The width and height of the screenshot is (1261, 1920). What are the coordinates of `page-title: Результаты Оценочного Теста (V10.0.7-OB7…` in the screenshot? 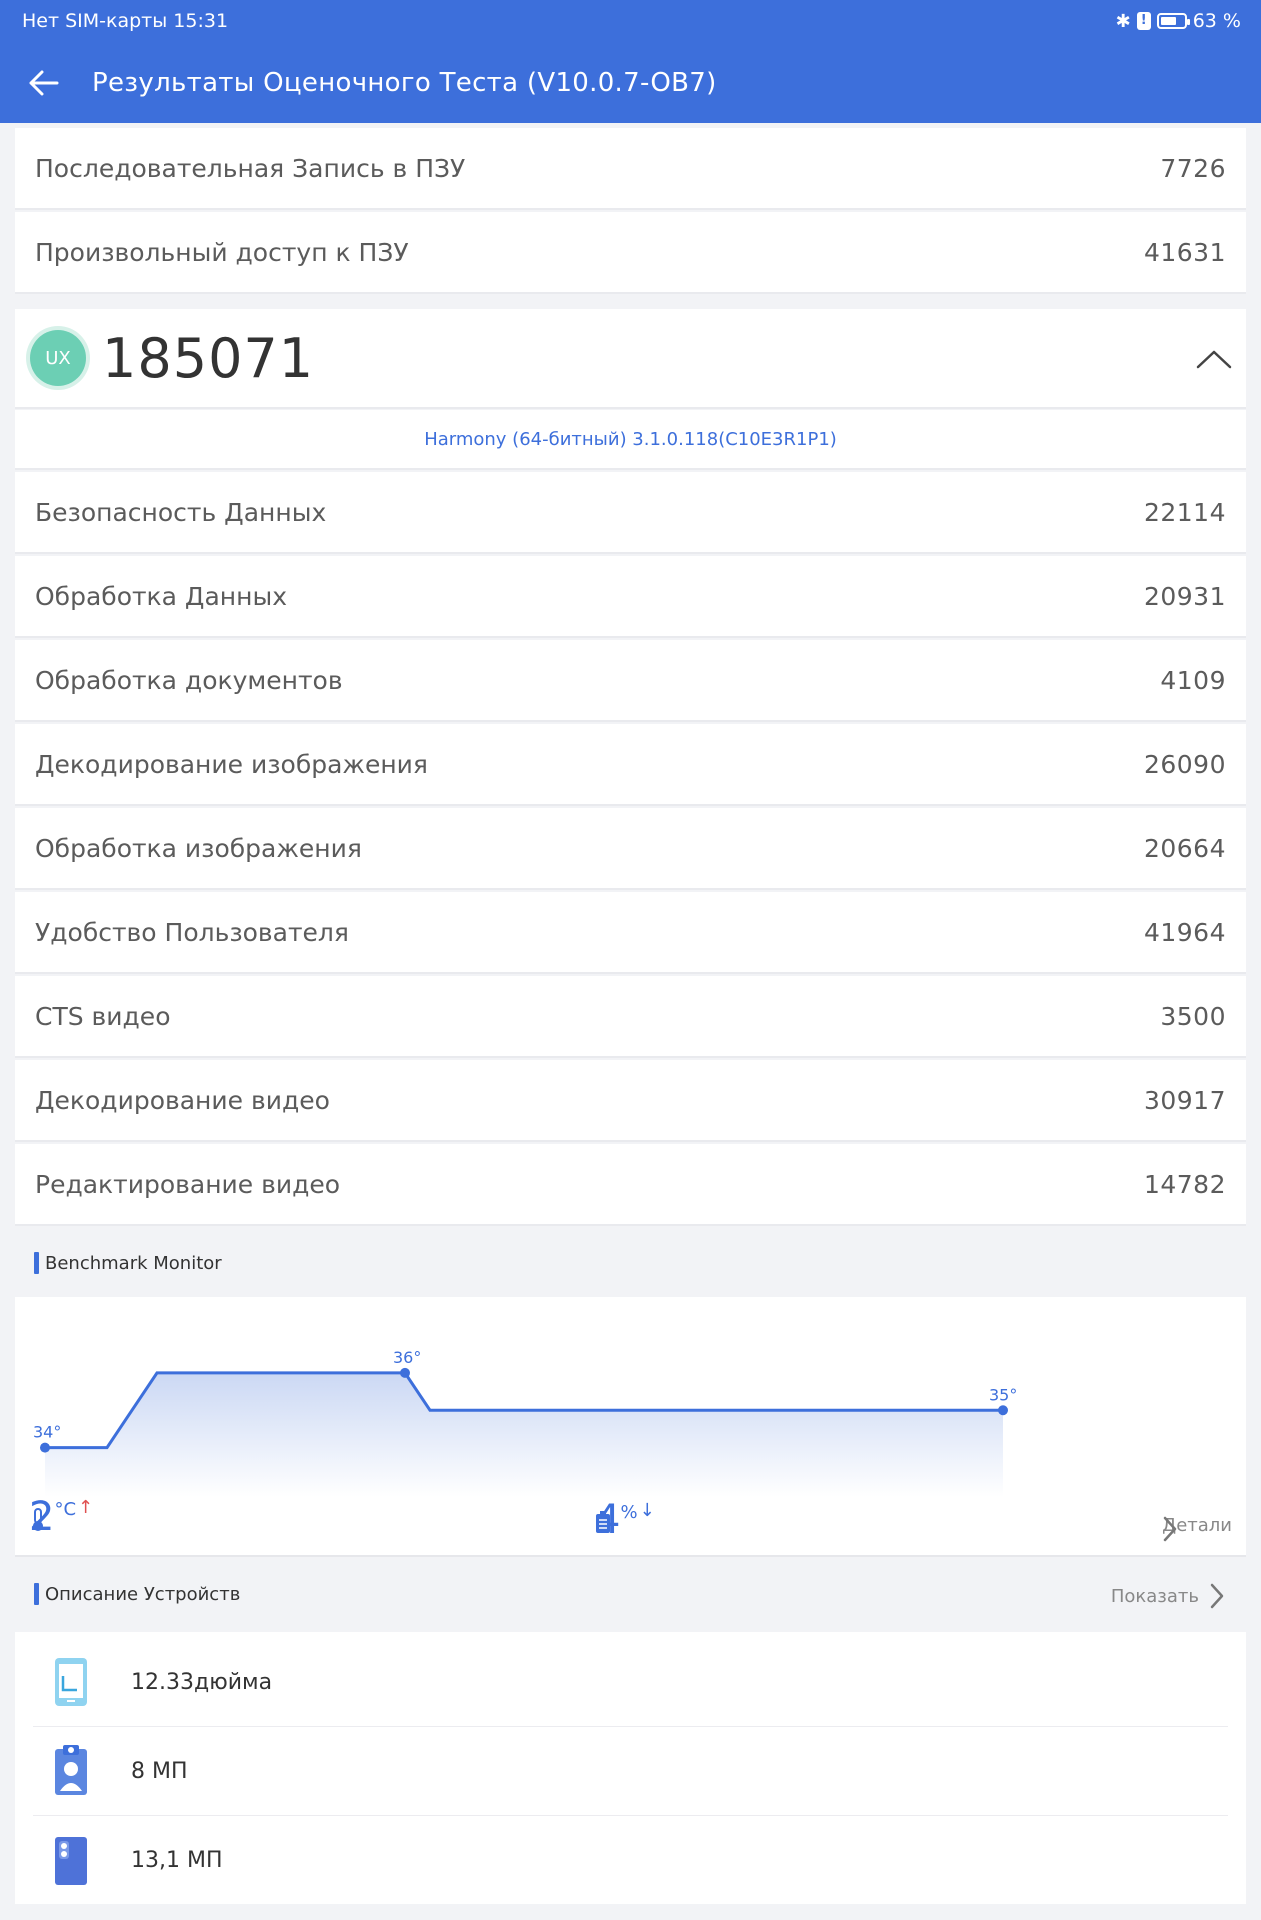 It's located at (404, 83).